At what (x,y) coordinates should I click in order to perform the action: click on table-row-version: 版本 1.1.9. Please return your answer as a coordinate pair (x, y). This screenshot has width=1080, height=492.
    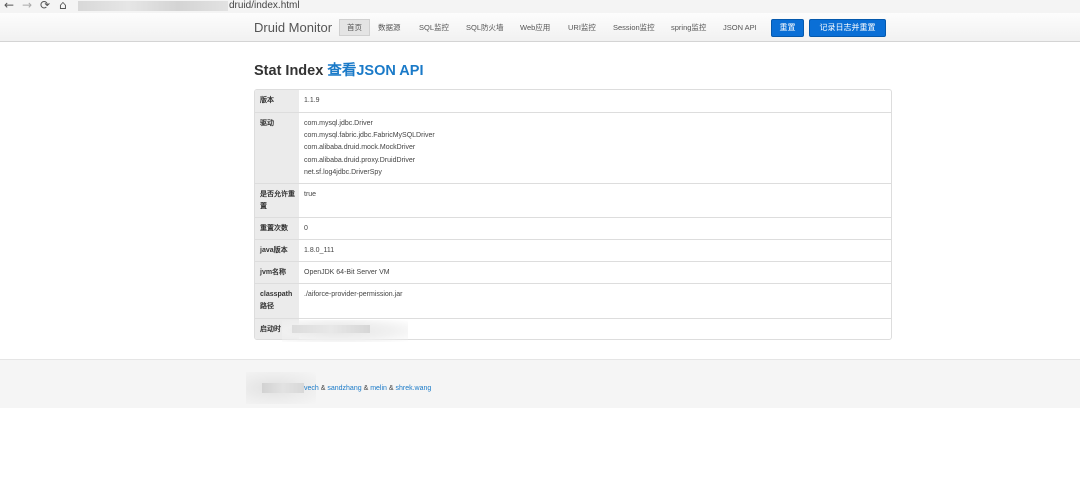
    Looking at the image, I should click on (573, 101).